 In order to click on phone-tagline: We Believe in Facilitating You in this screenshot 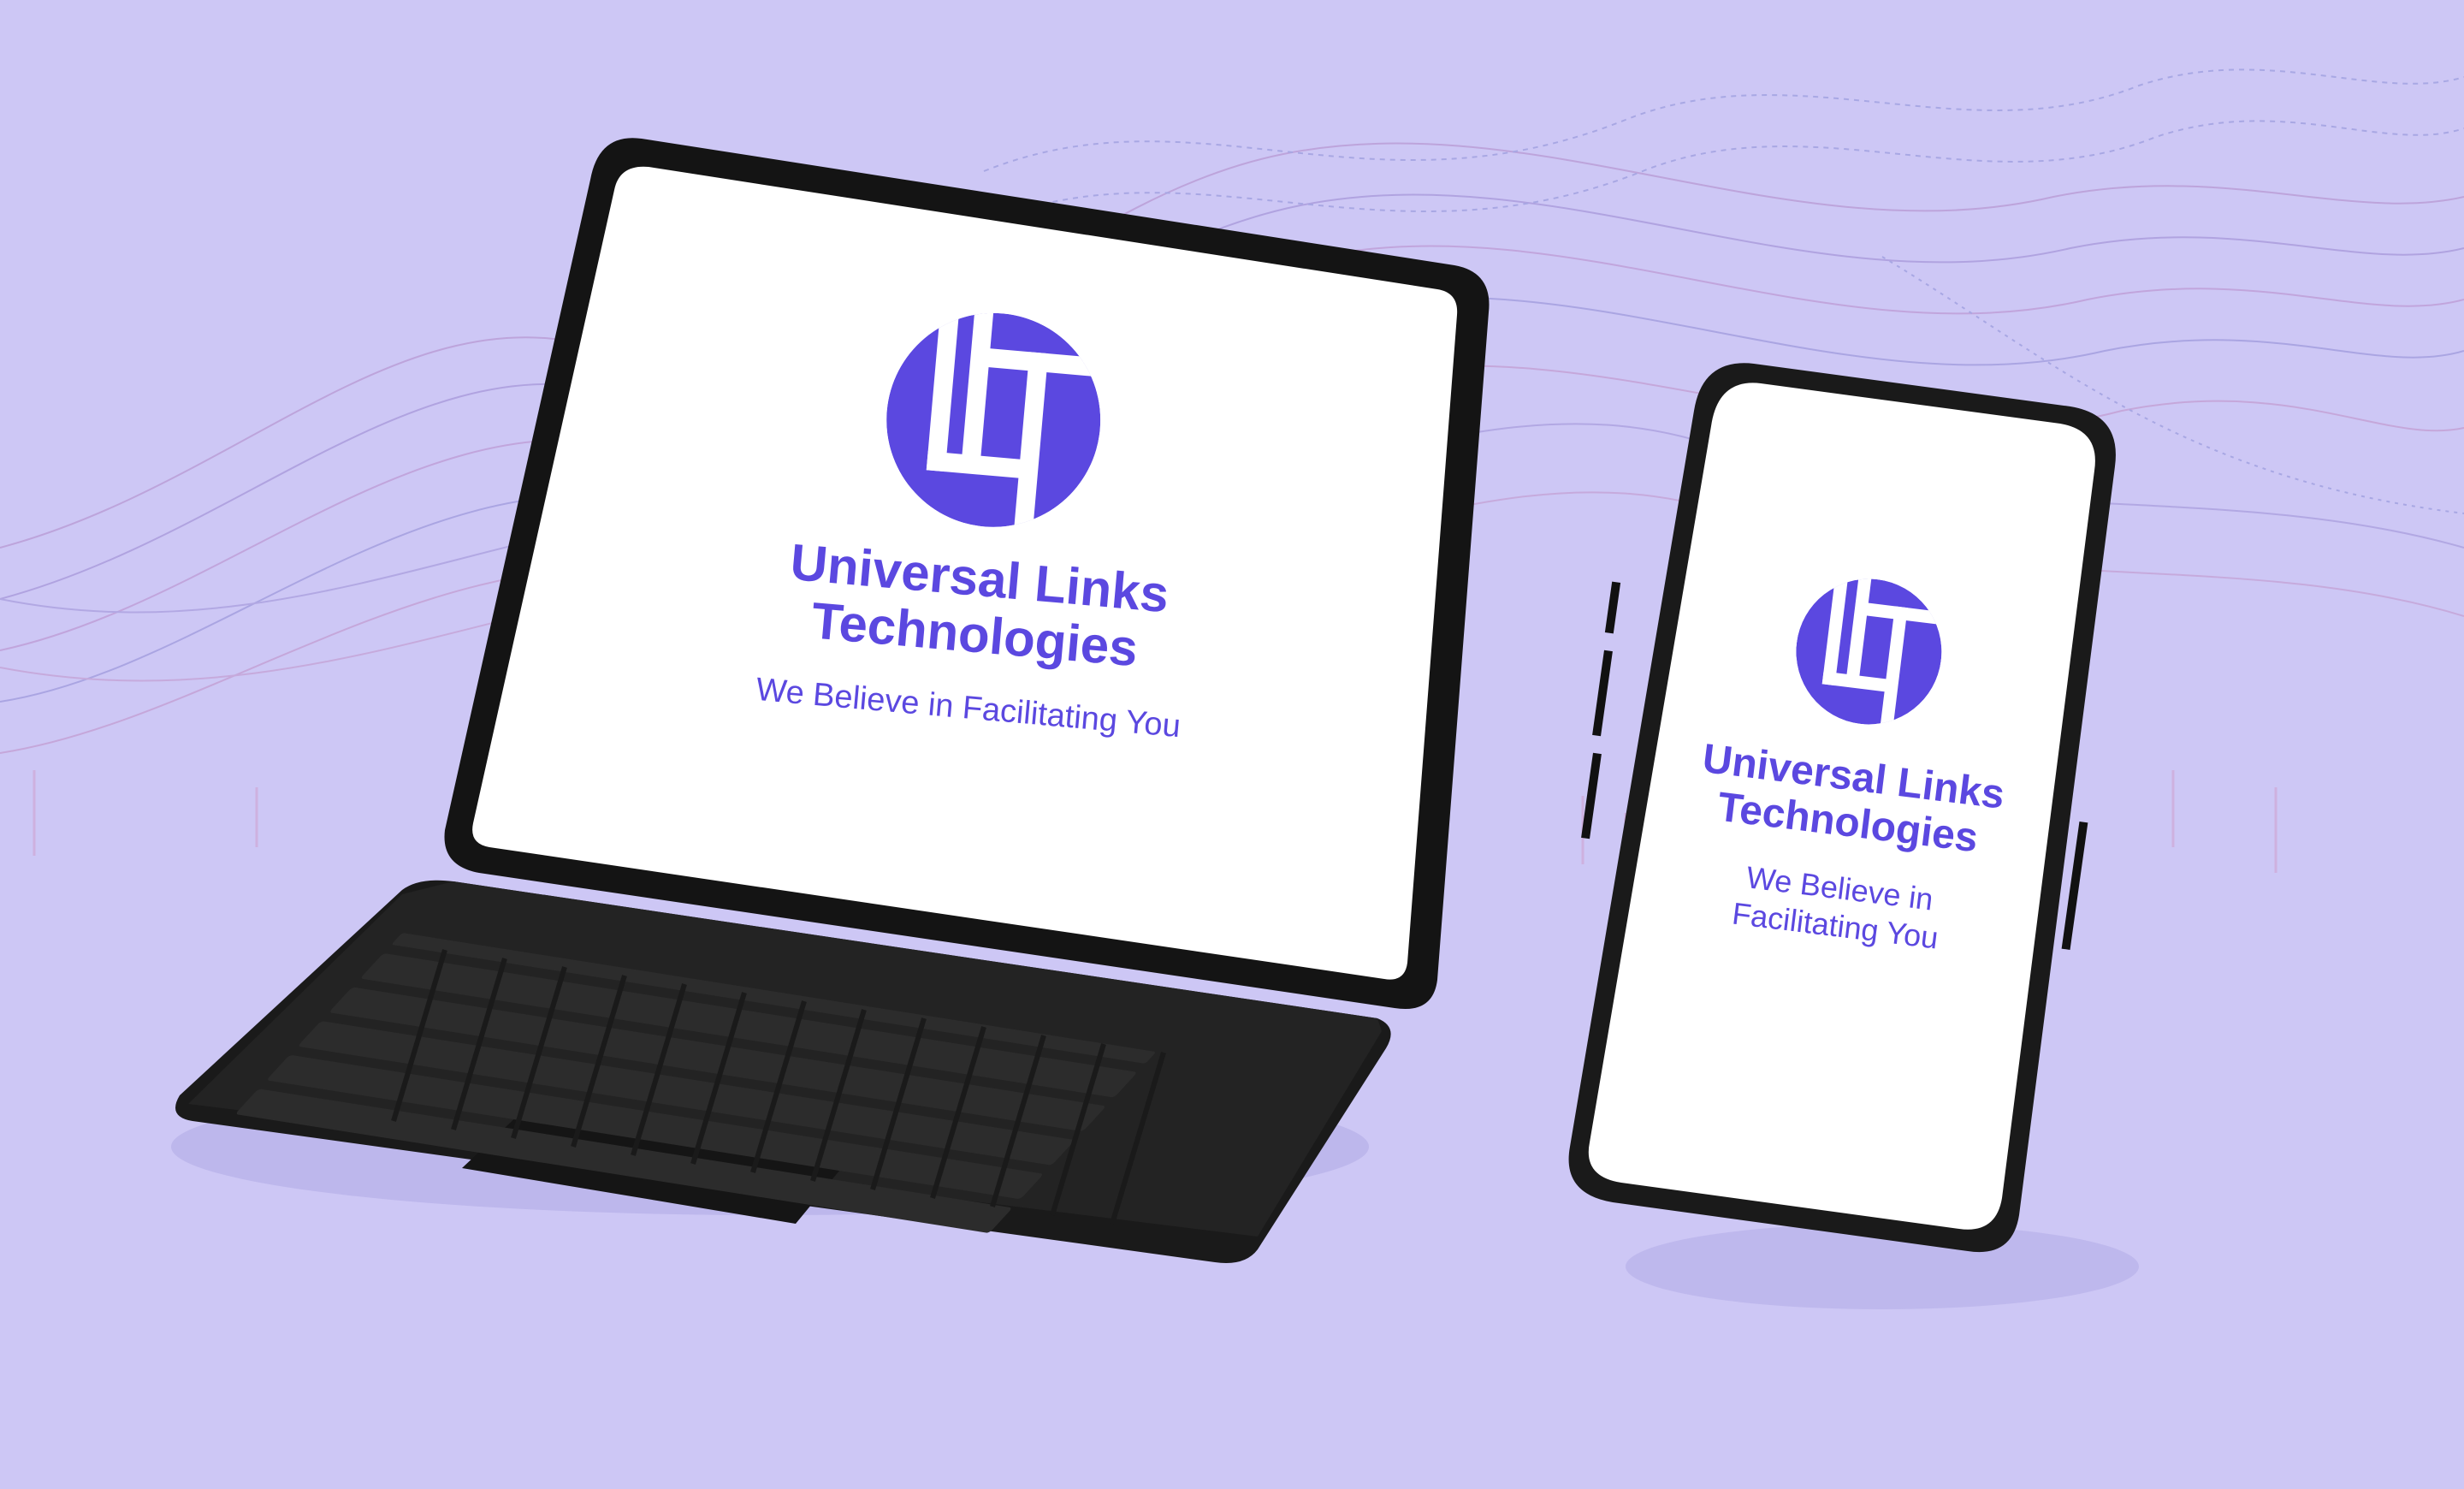, I will do `click(1837, 908)`.